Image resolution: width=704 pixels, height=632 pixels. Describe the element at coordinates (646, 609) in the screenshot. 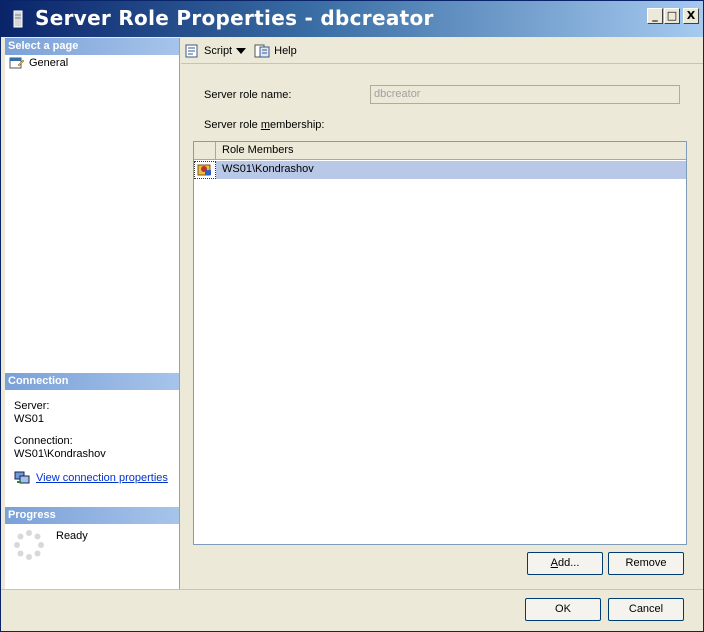

I see `cancel-button: Cancel` at that location.